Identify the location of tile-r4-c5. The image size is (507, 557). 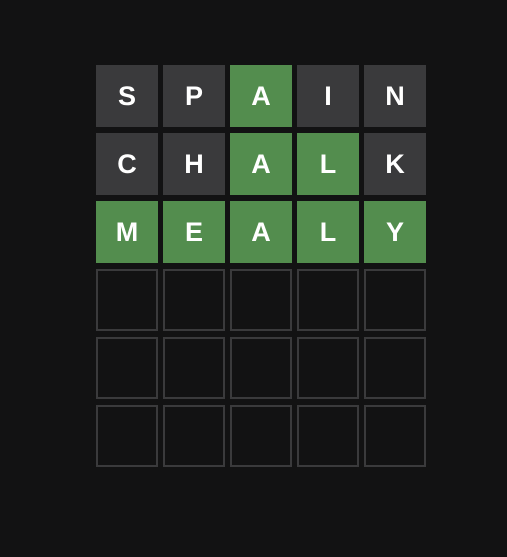
(395, 300).